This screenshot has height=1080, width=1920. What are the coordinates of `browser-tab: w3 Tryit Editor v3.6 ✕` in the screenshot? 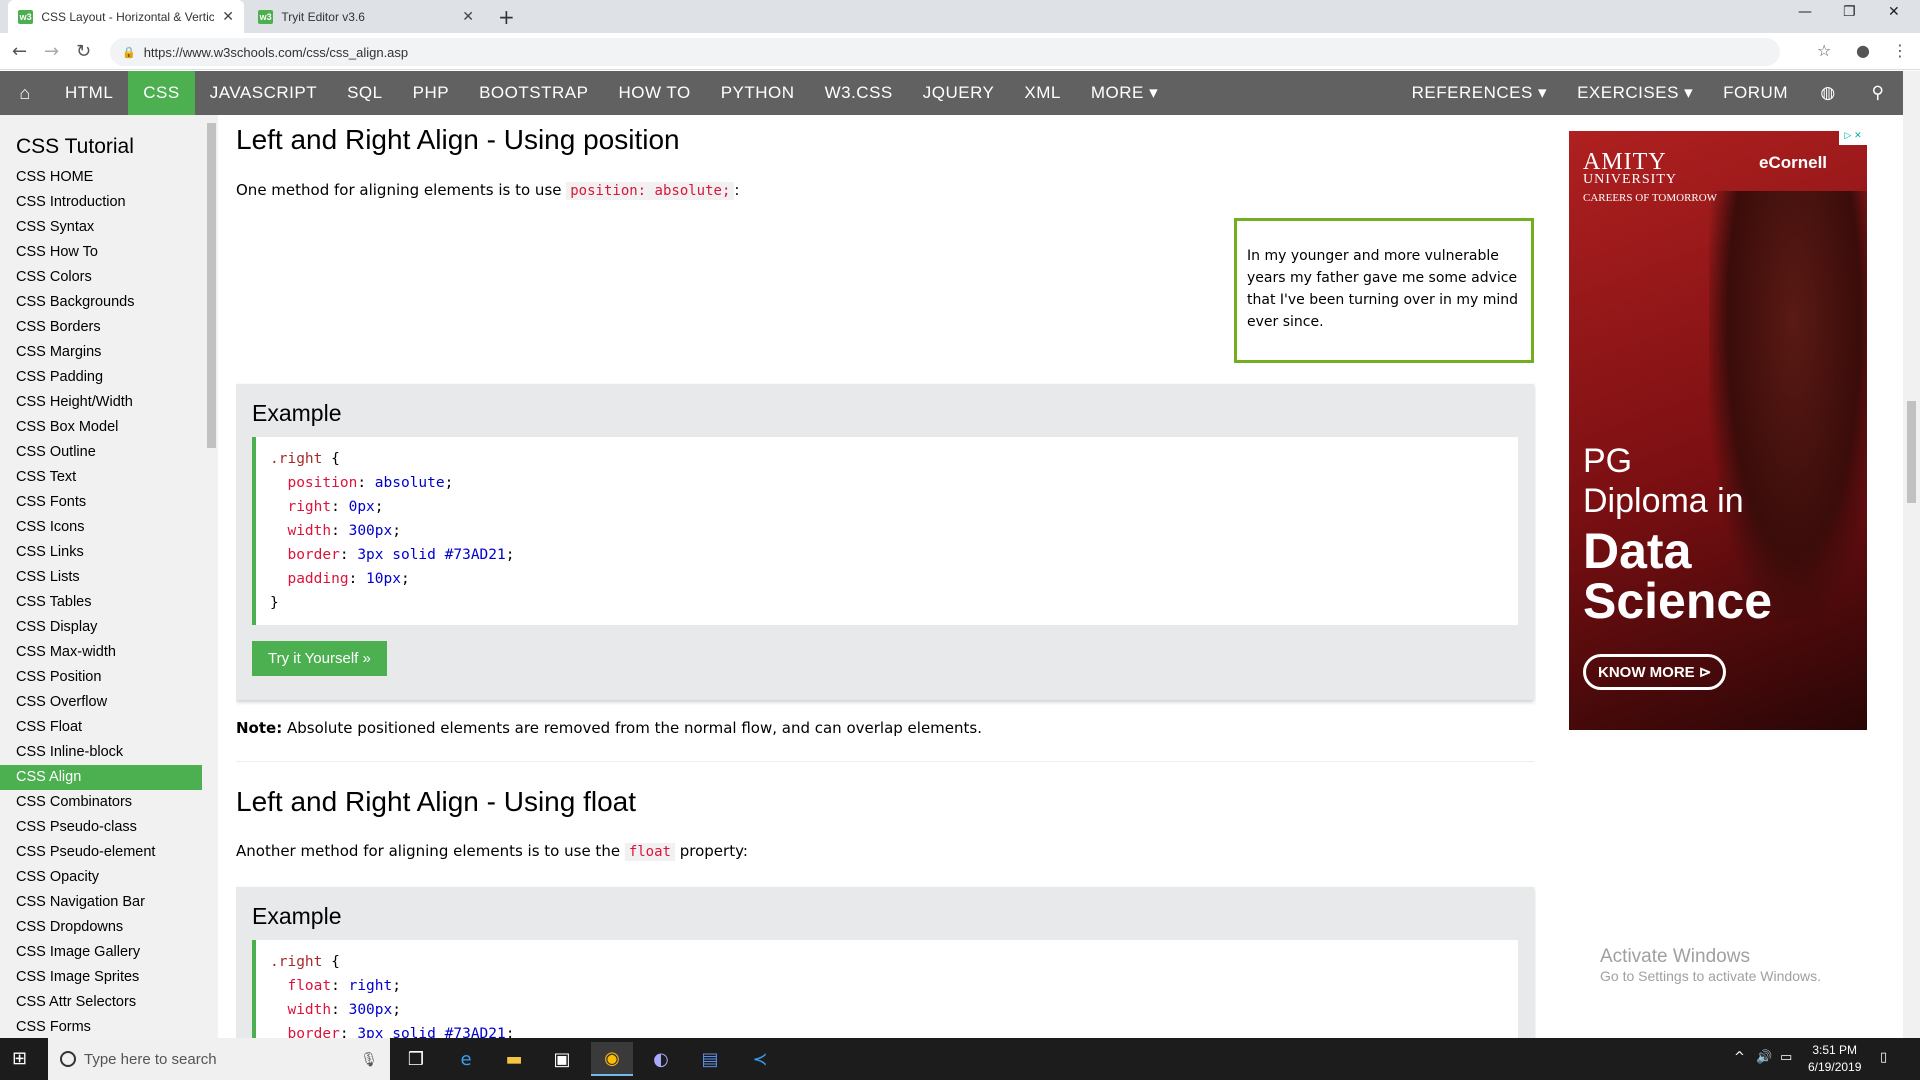 It's located at (366, 16).